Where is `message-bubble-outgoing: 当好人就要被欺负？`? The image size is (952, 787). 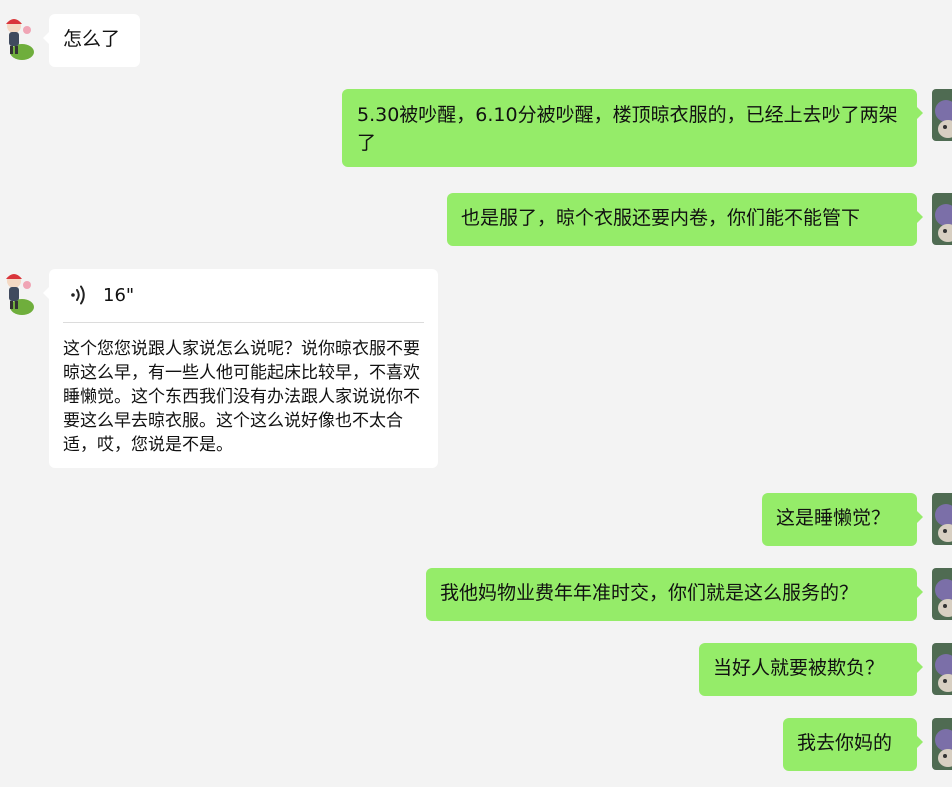
message-bubble-outgoing: 当好人就要被欺负？ is located at coordinates (811, 669).